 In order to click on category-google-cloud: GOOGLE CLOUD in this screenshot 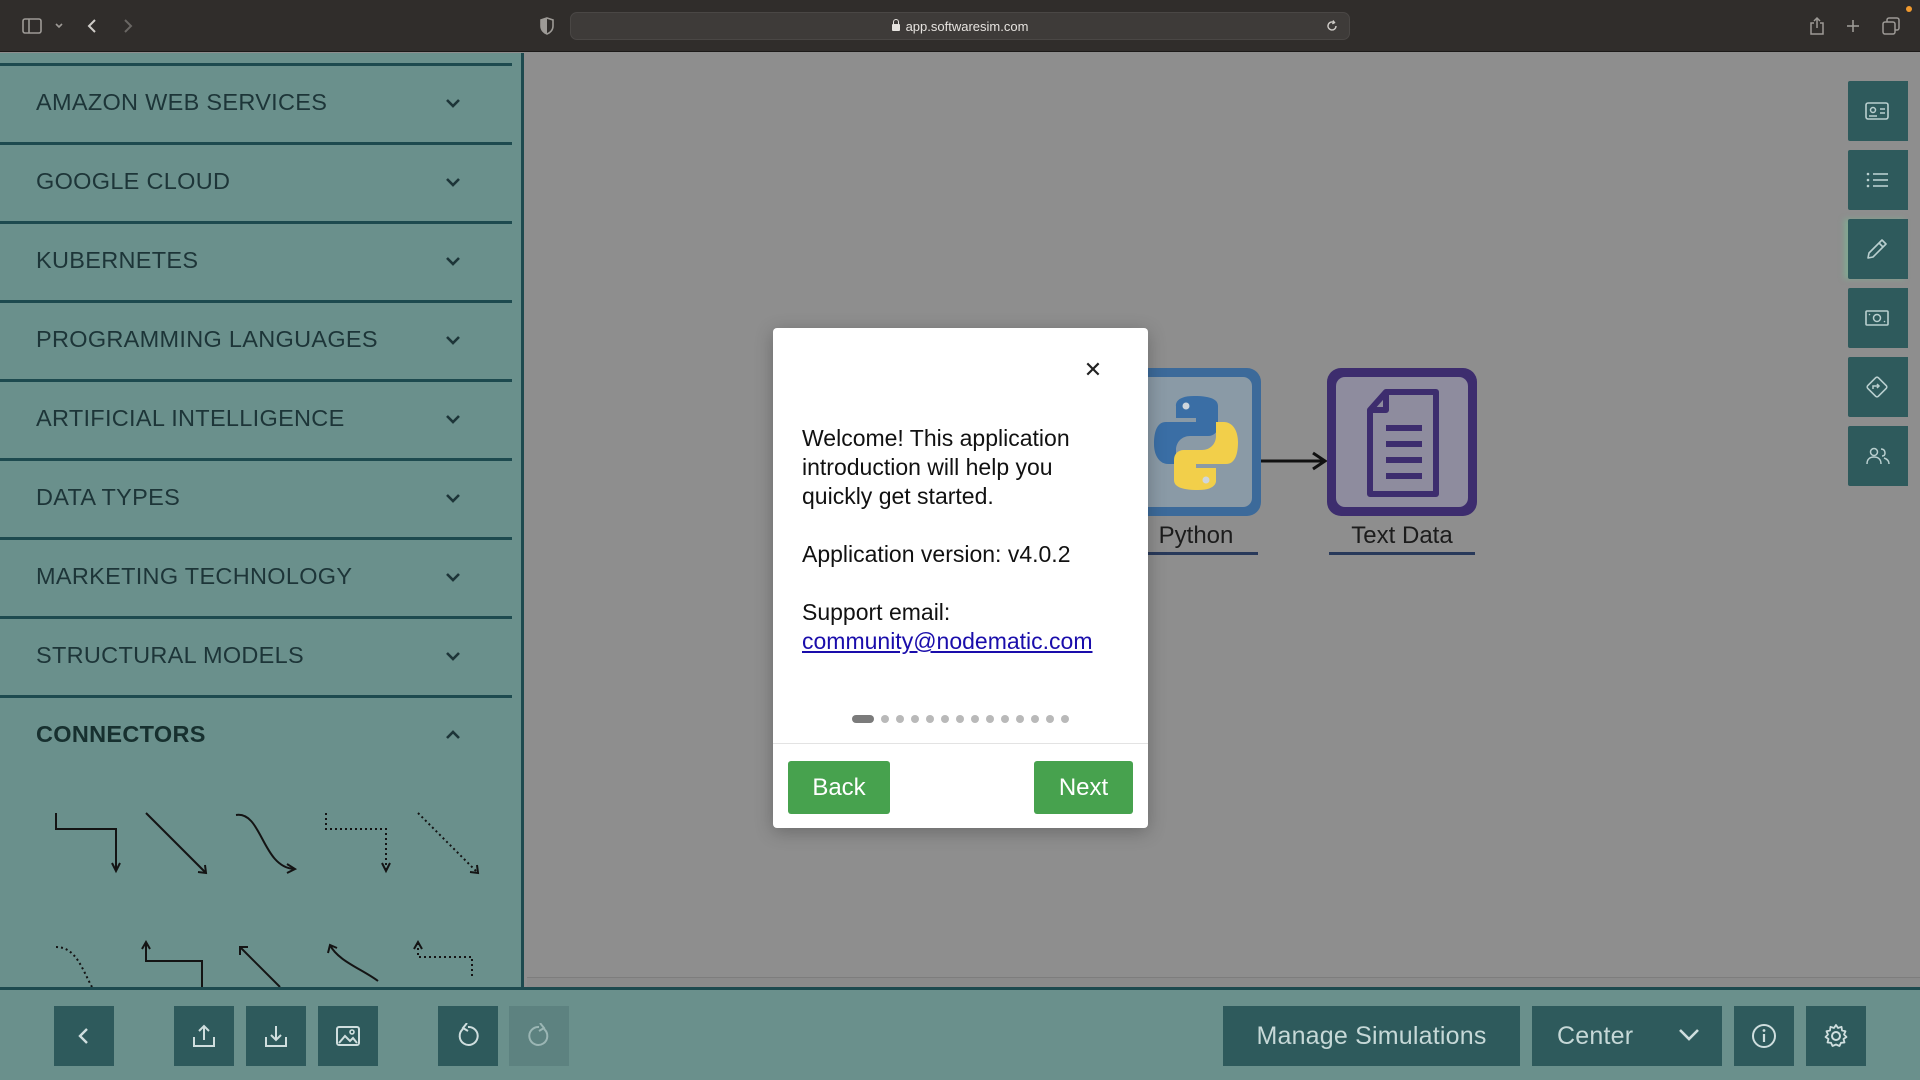, I will do `click(256, 180)`.